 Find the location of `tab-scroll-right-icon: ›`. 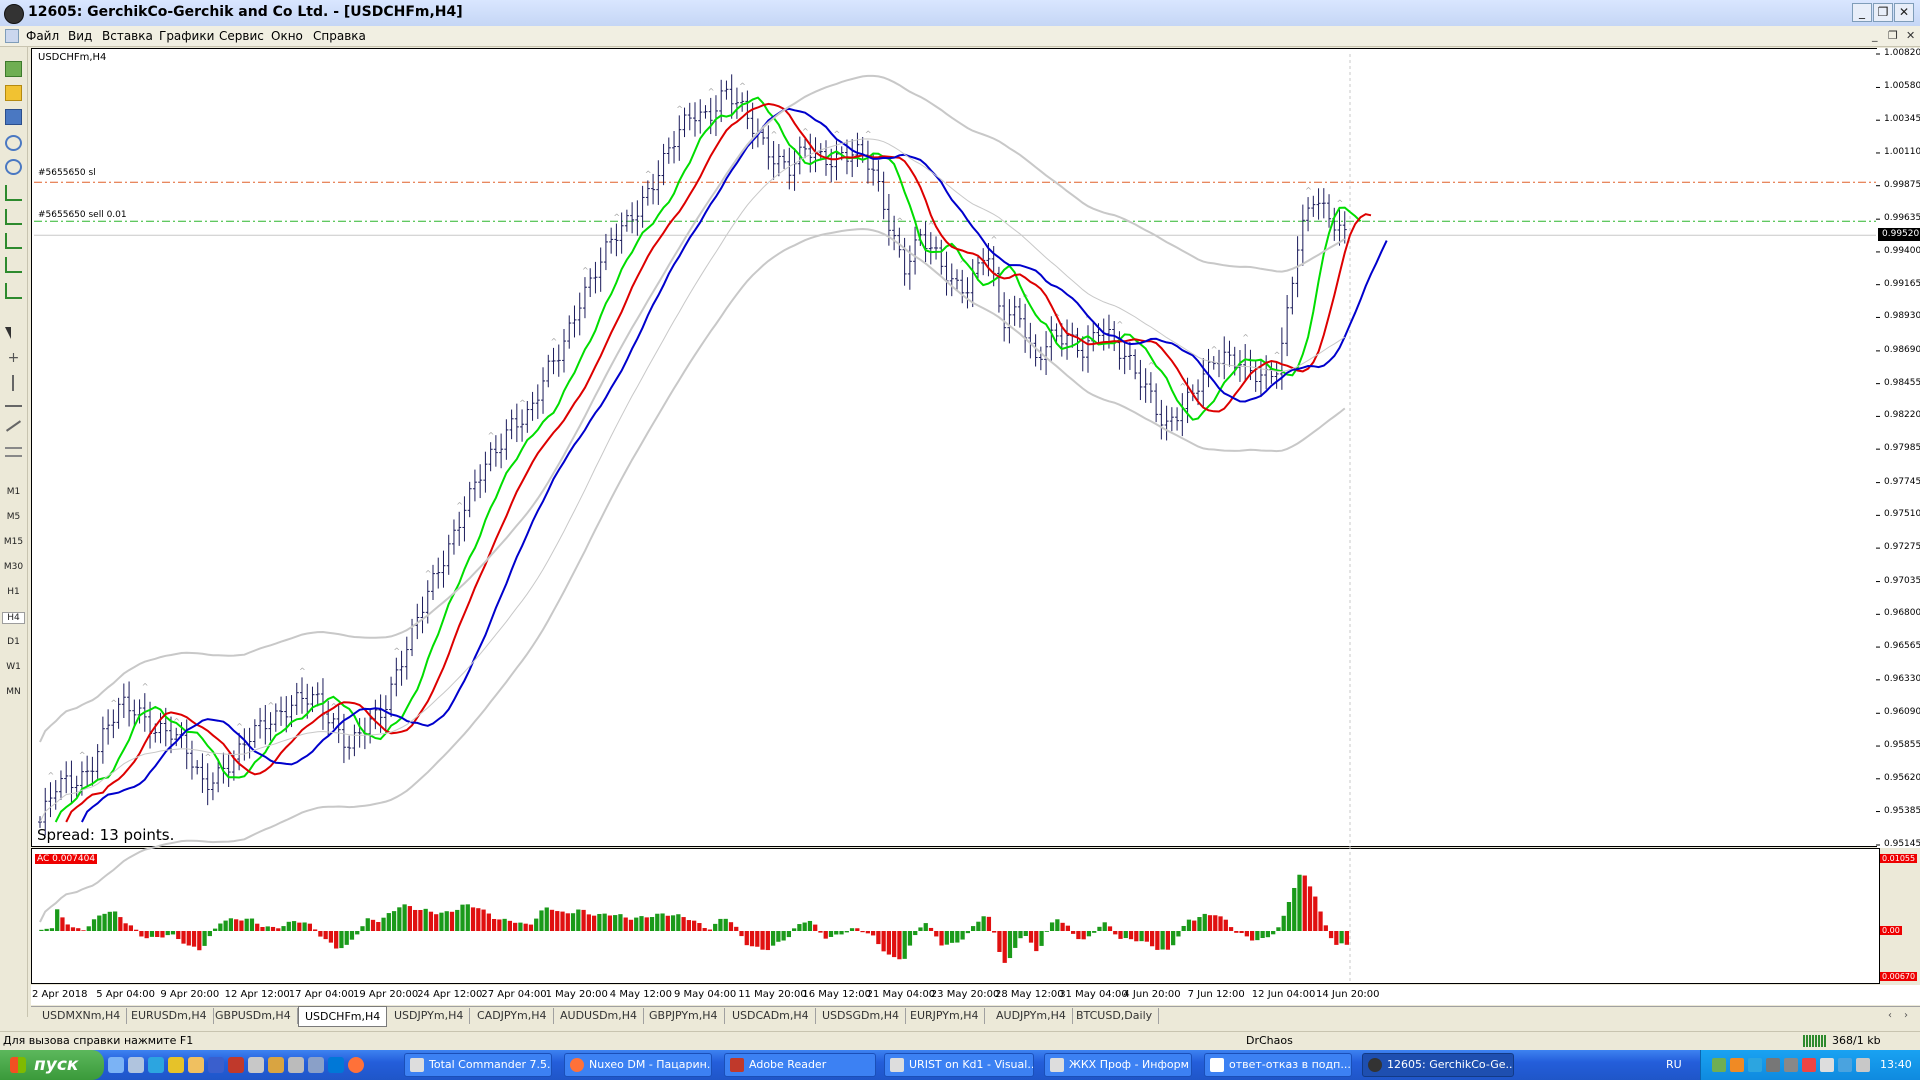

tab-scroll-right-icon: › is located at coordinates (1906, 1015).